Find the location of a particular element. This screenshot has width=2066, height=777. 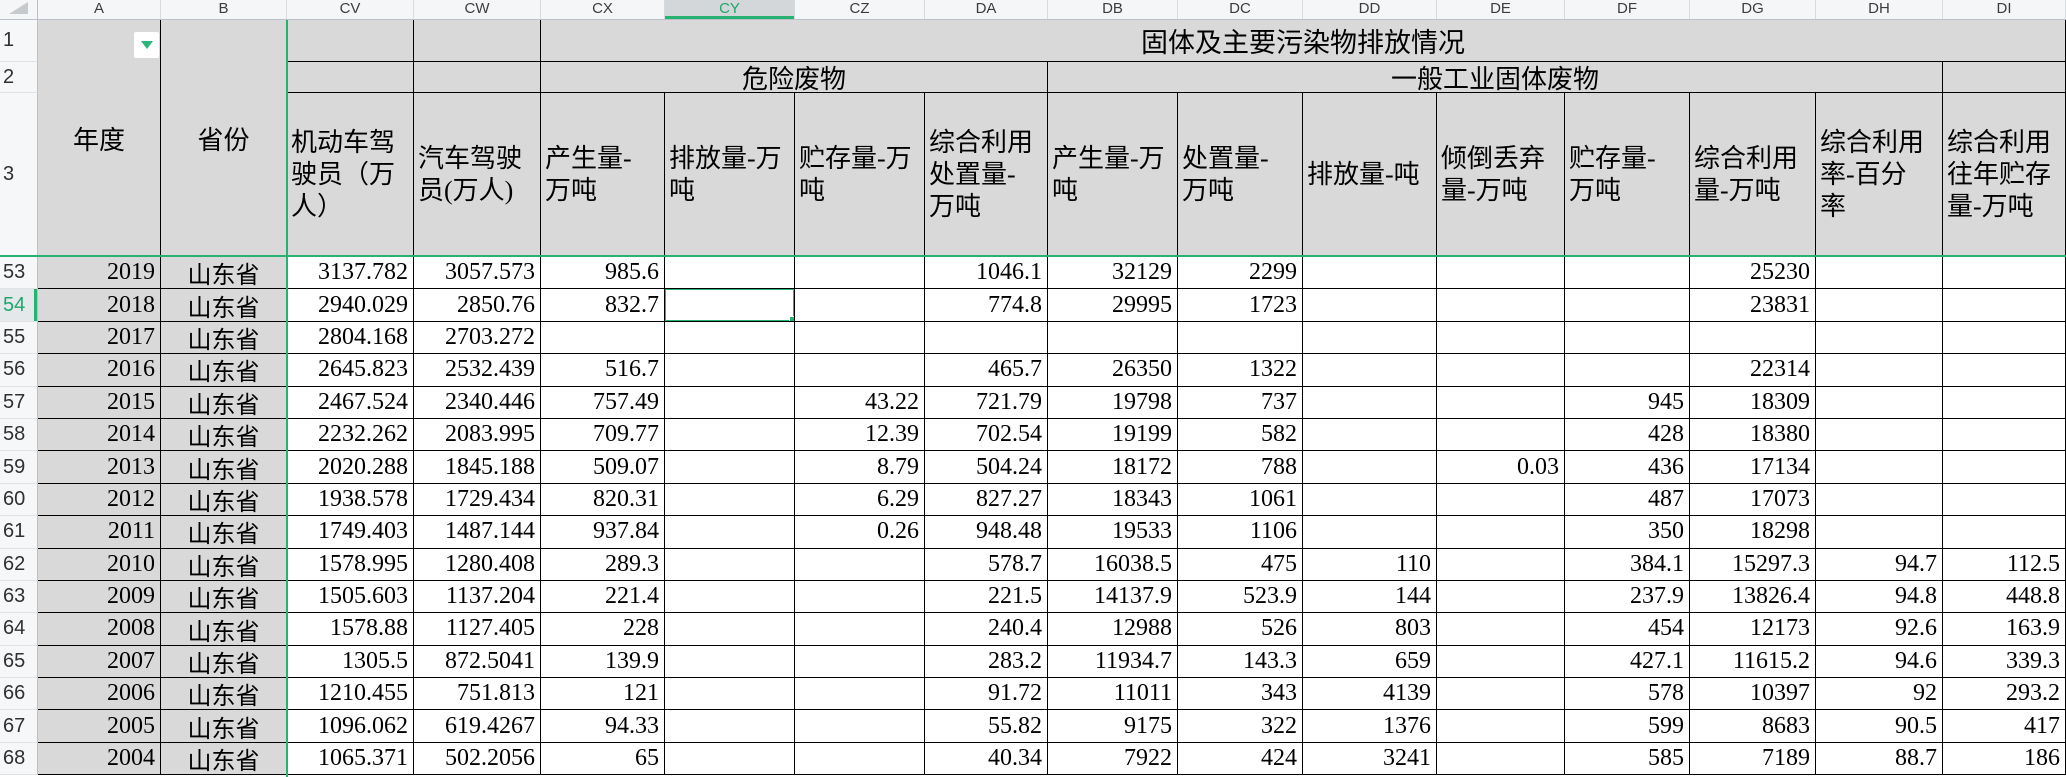

cell-DF64: 454 is located at coordinates (1627, 629).